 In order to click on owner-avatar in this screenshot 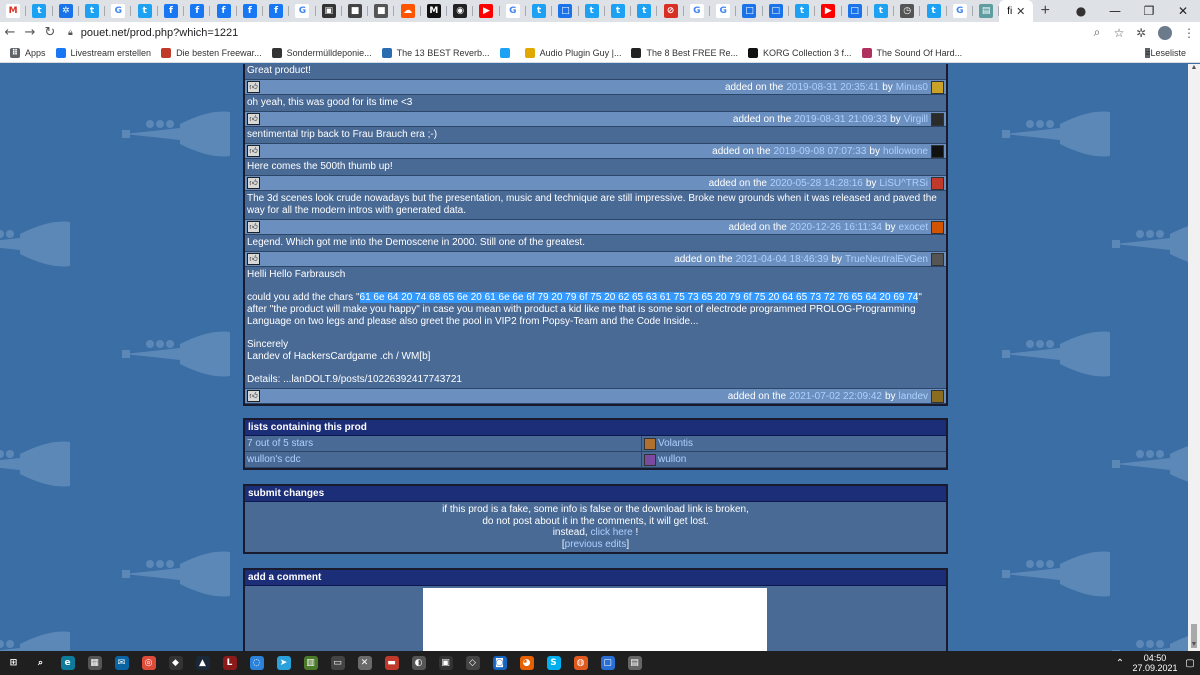, I will do `click(650, 459)`.